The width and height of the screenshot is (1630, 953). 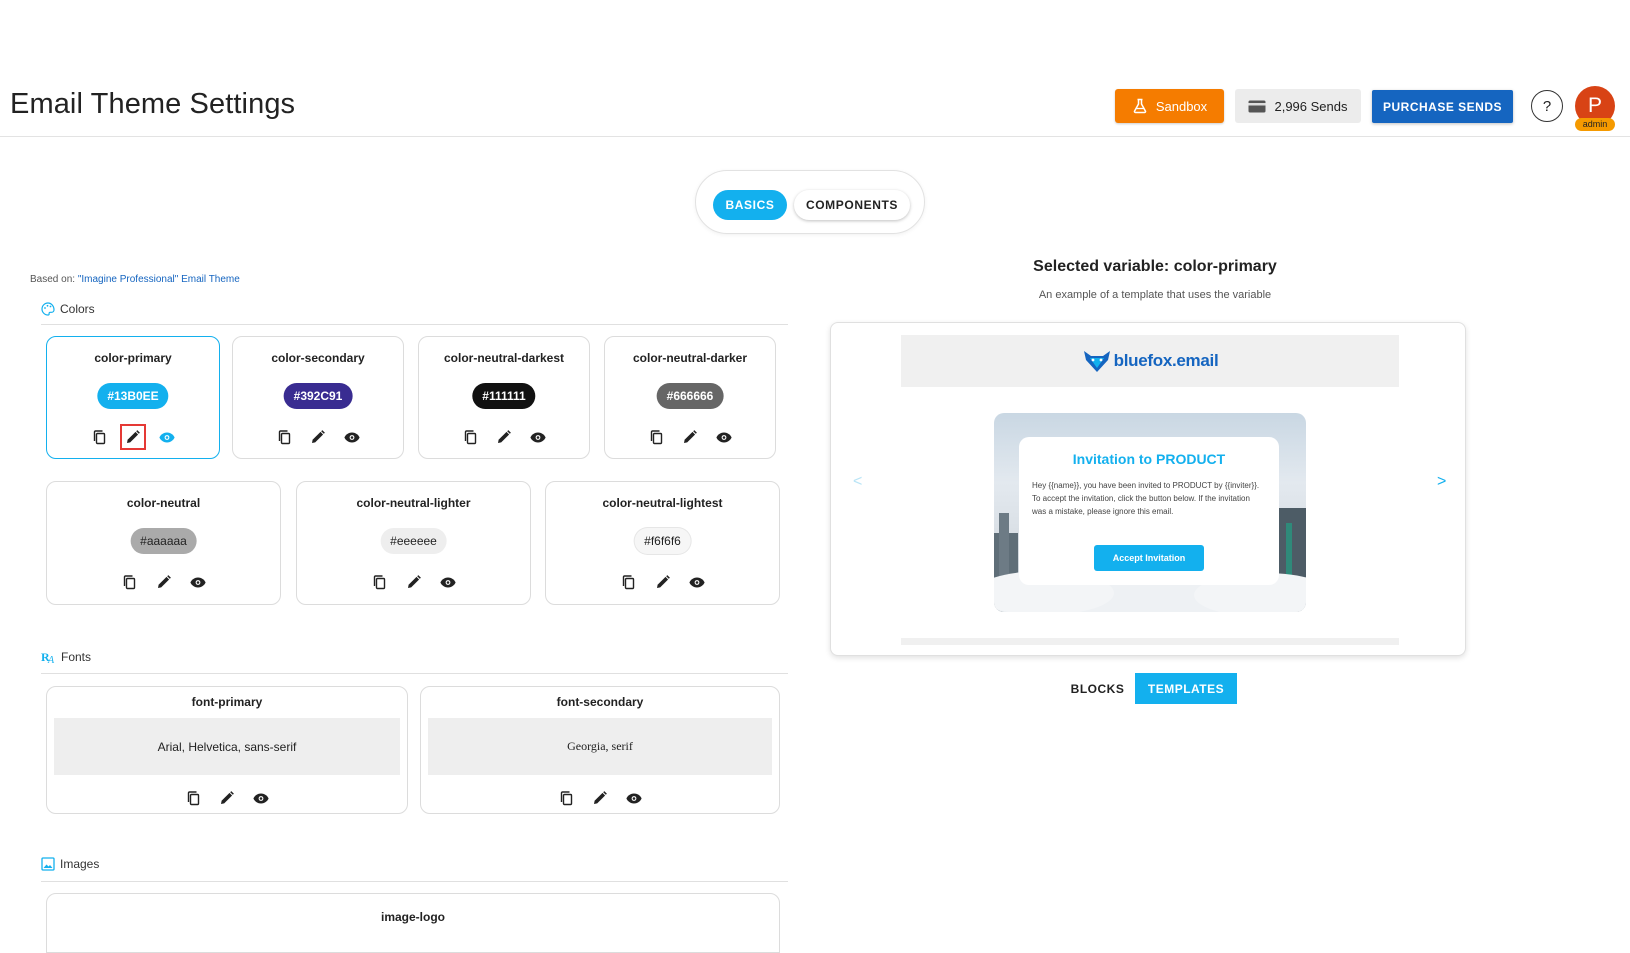 I want to click on tab-group: BASICS COMPONENTS, so click(x=810, y=202).